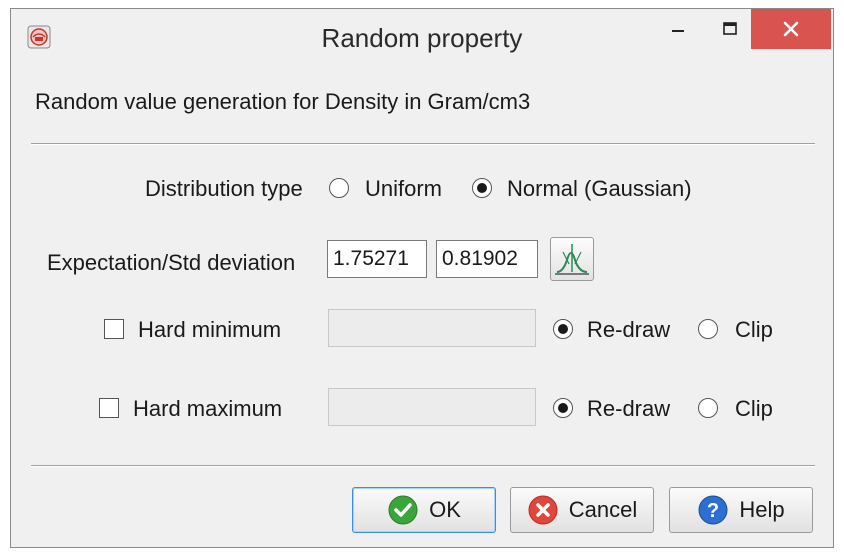 The image size is (844, 556). I want to click on distribution-preview-button, so click(572, 259).